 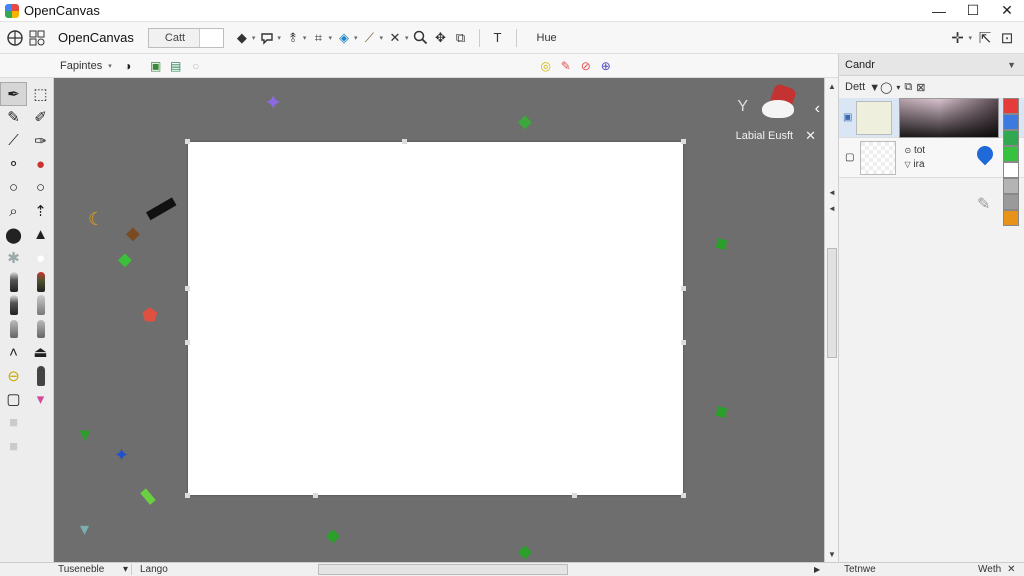 I want to click on zoom-box-icon: ⧉, so click(x=461, y=38).